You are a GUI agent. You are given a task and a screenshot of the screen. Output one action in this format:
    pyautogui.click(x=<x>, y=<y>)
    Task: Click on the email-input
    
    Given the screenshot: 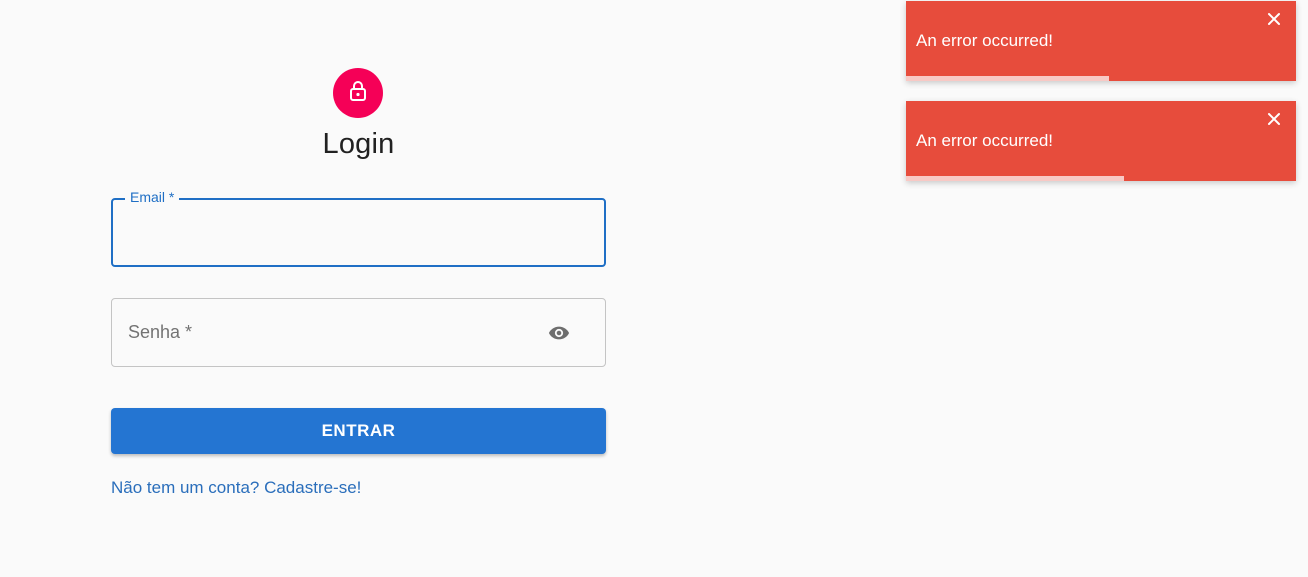 What is the action you would take?
    pyautogui.click(x=331, y=233)
    